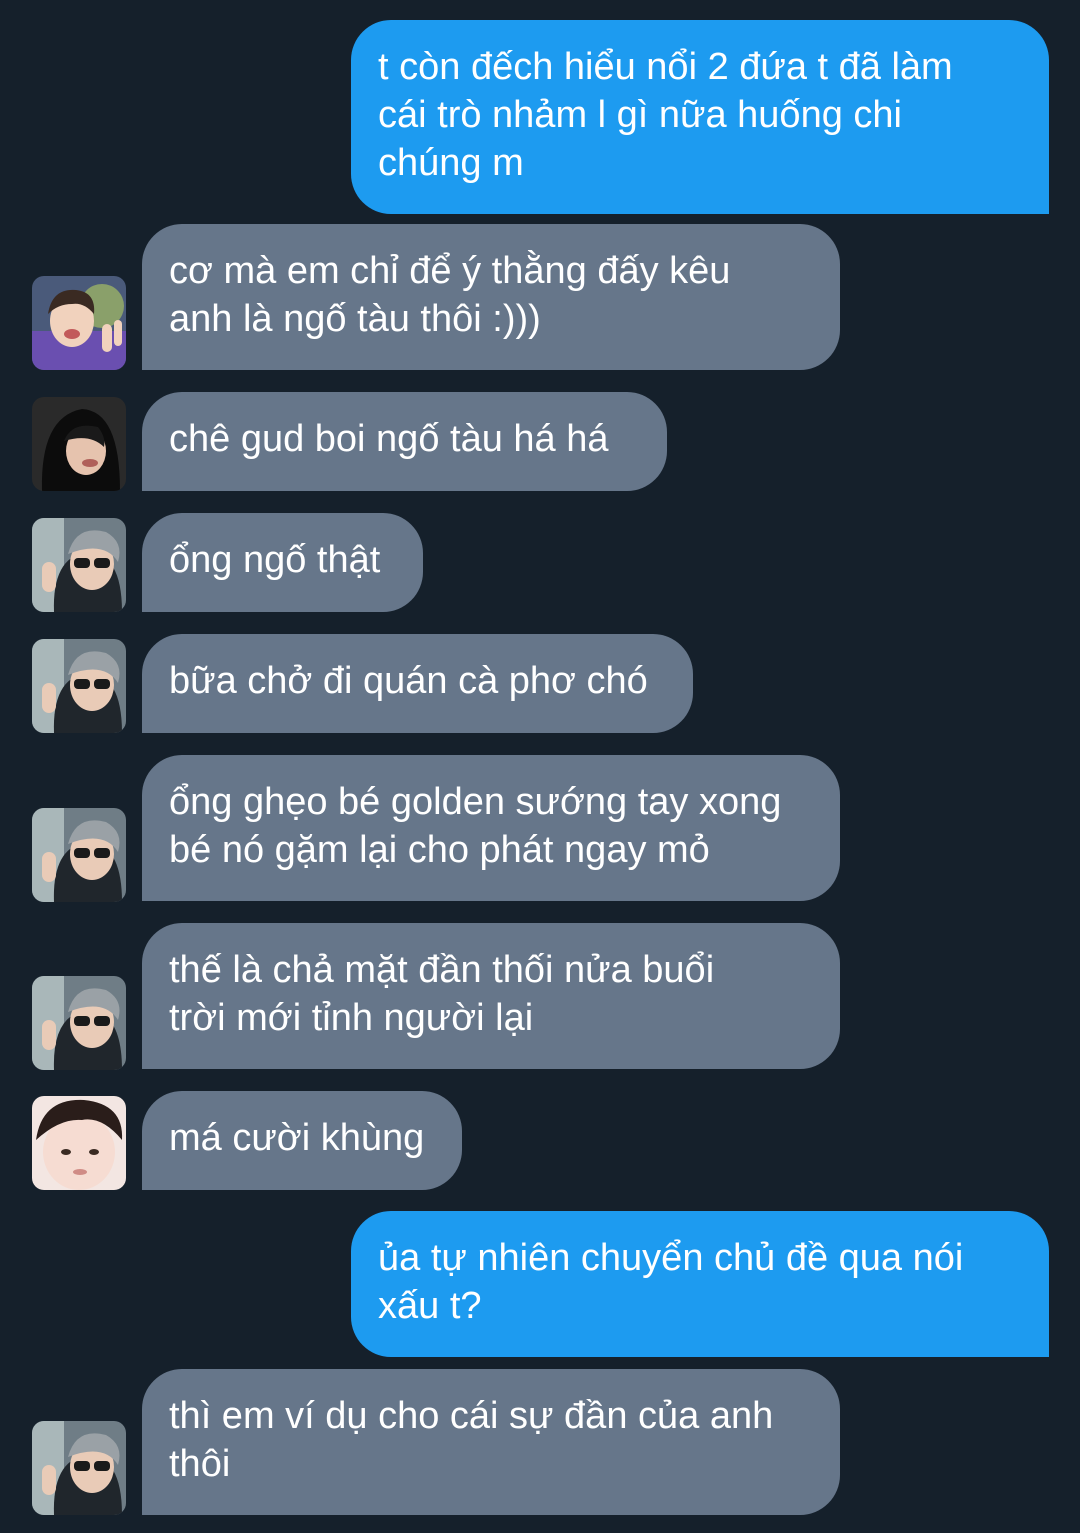 The height and width of the screenshot is (1533, 1080). Describe the element at coordinates (700, 1284) in the screenshot. I see `message-bubble-outgoing: ủa tự nhiên chuyển chủ đề qua nói xấu t?` at that location.